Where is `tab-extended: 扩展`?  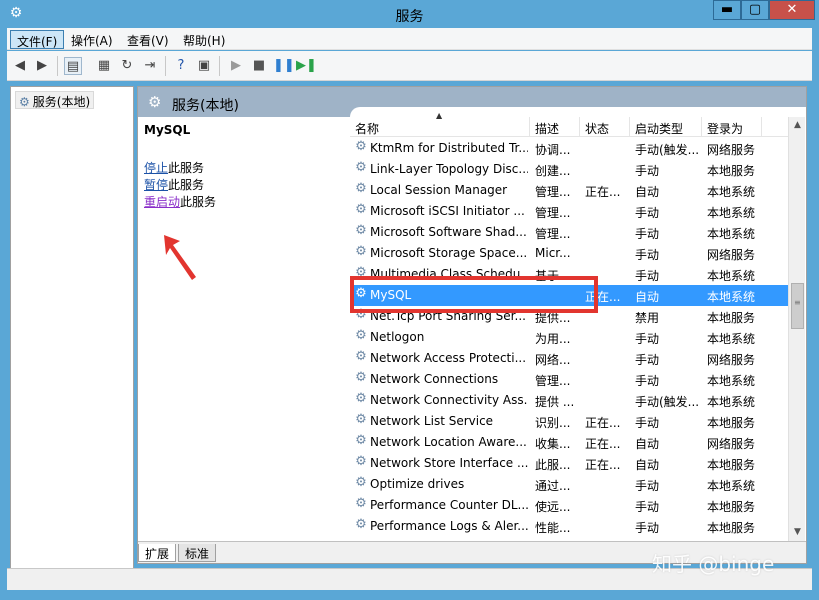 tab-extended: 扩展 is located at coordinates (157, 553).